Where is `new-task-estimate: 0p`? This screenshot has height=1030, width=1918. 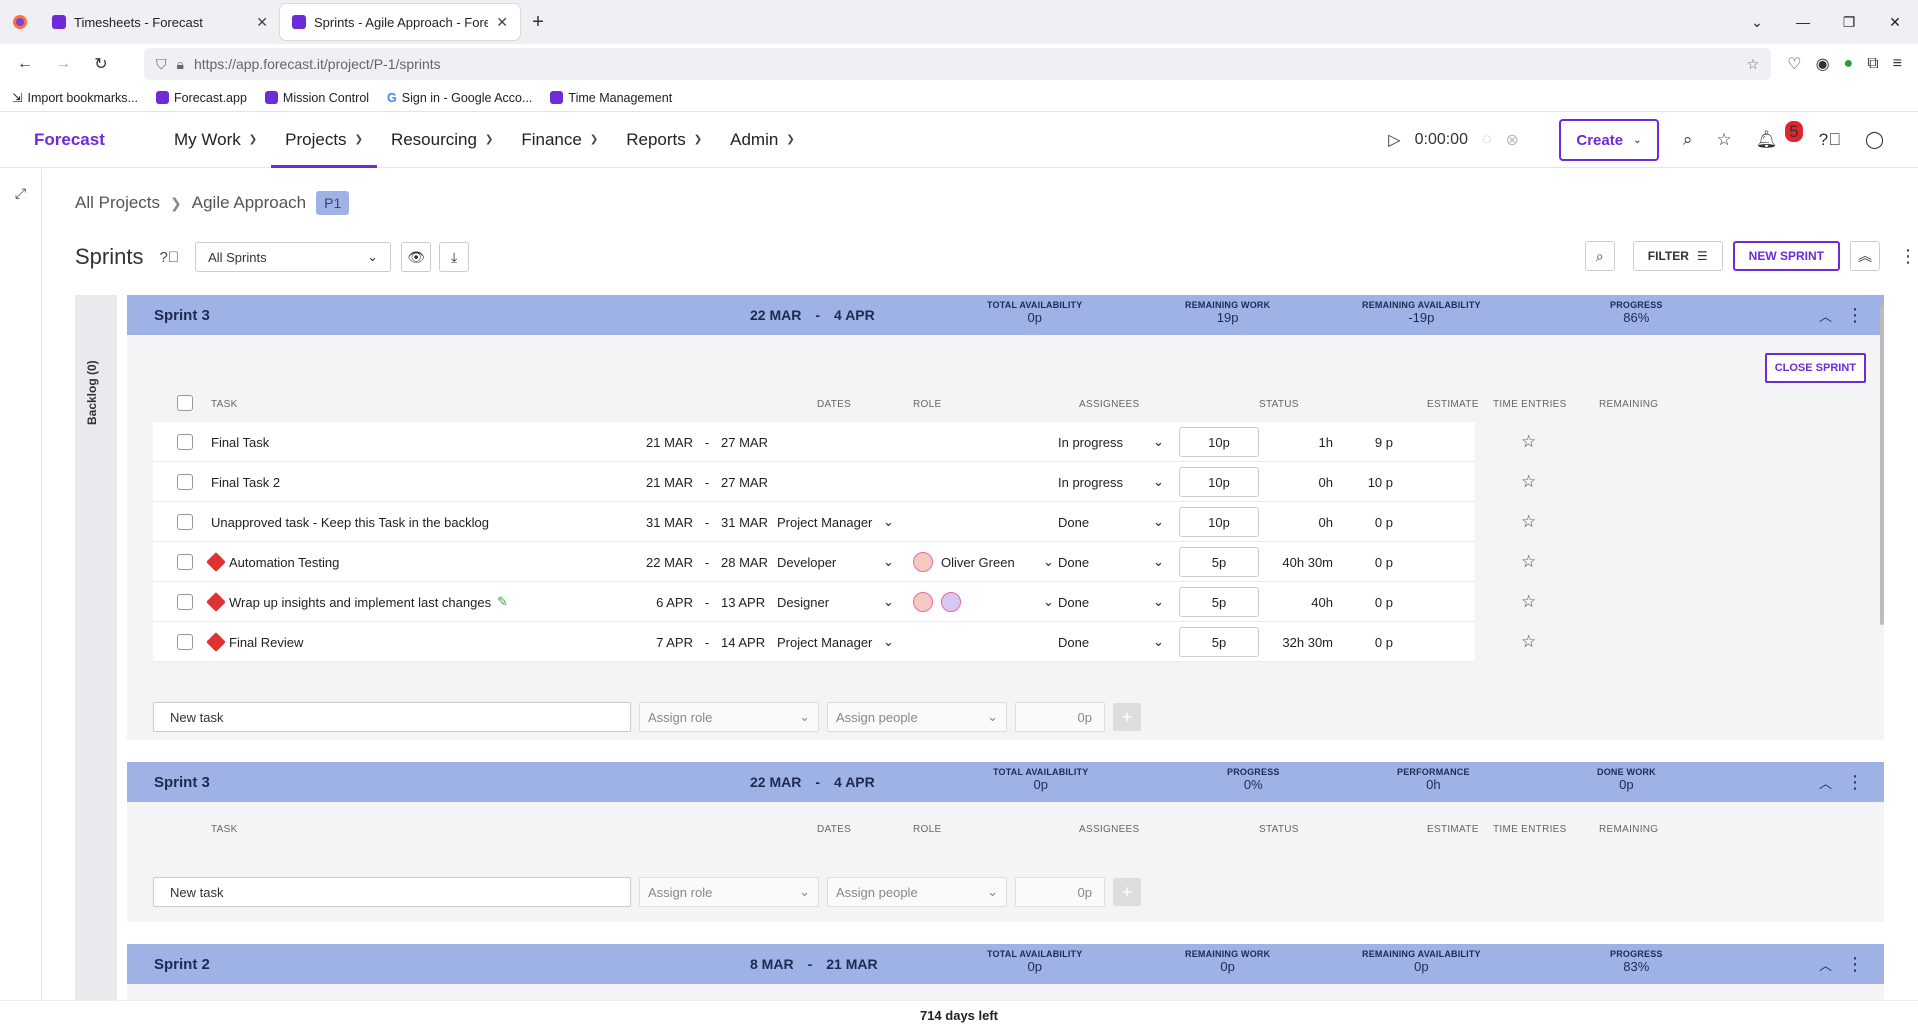
new-task-estimate: 0p is located at coordinates (1060, 892).